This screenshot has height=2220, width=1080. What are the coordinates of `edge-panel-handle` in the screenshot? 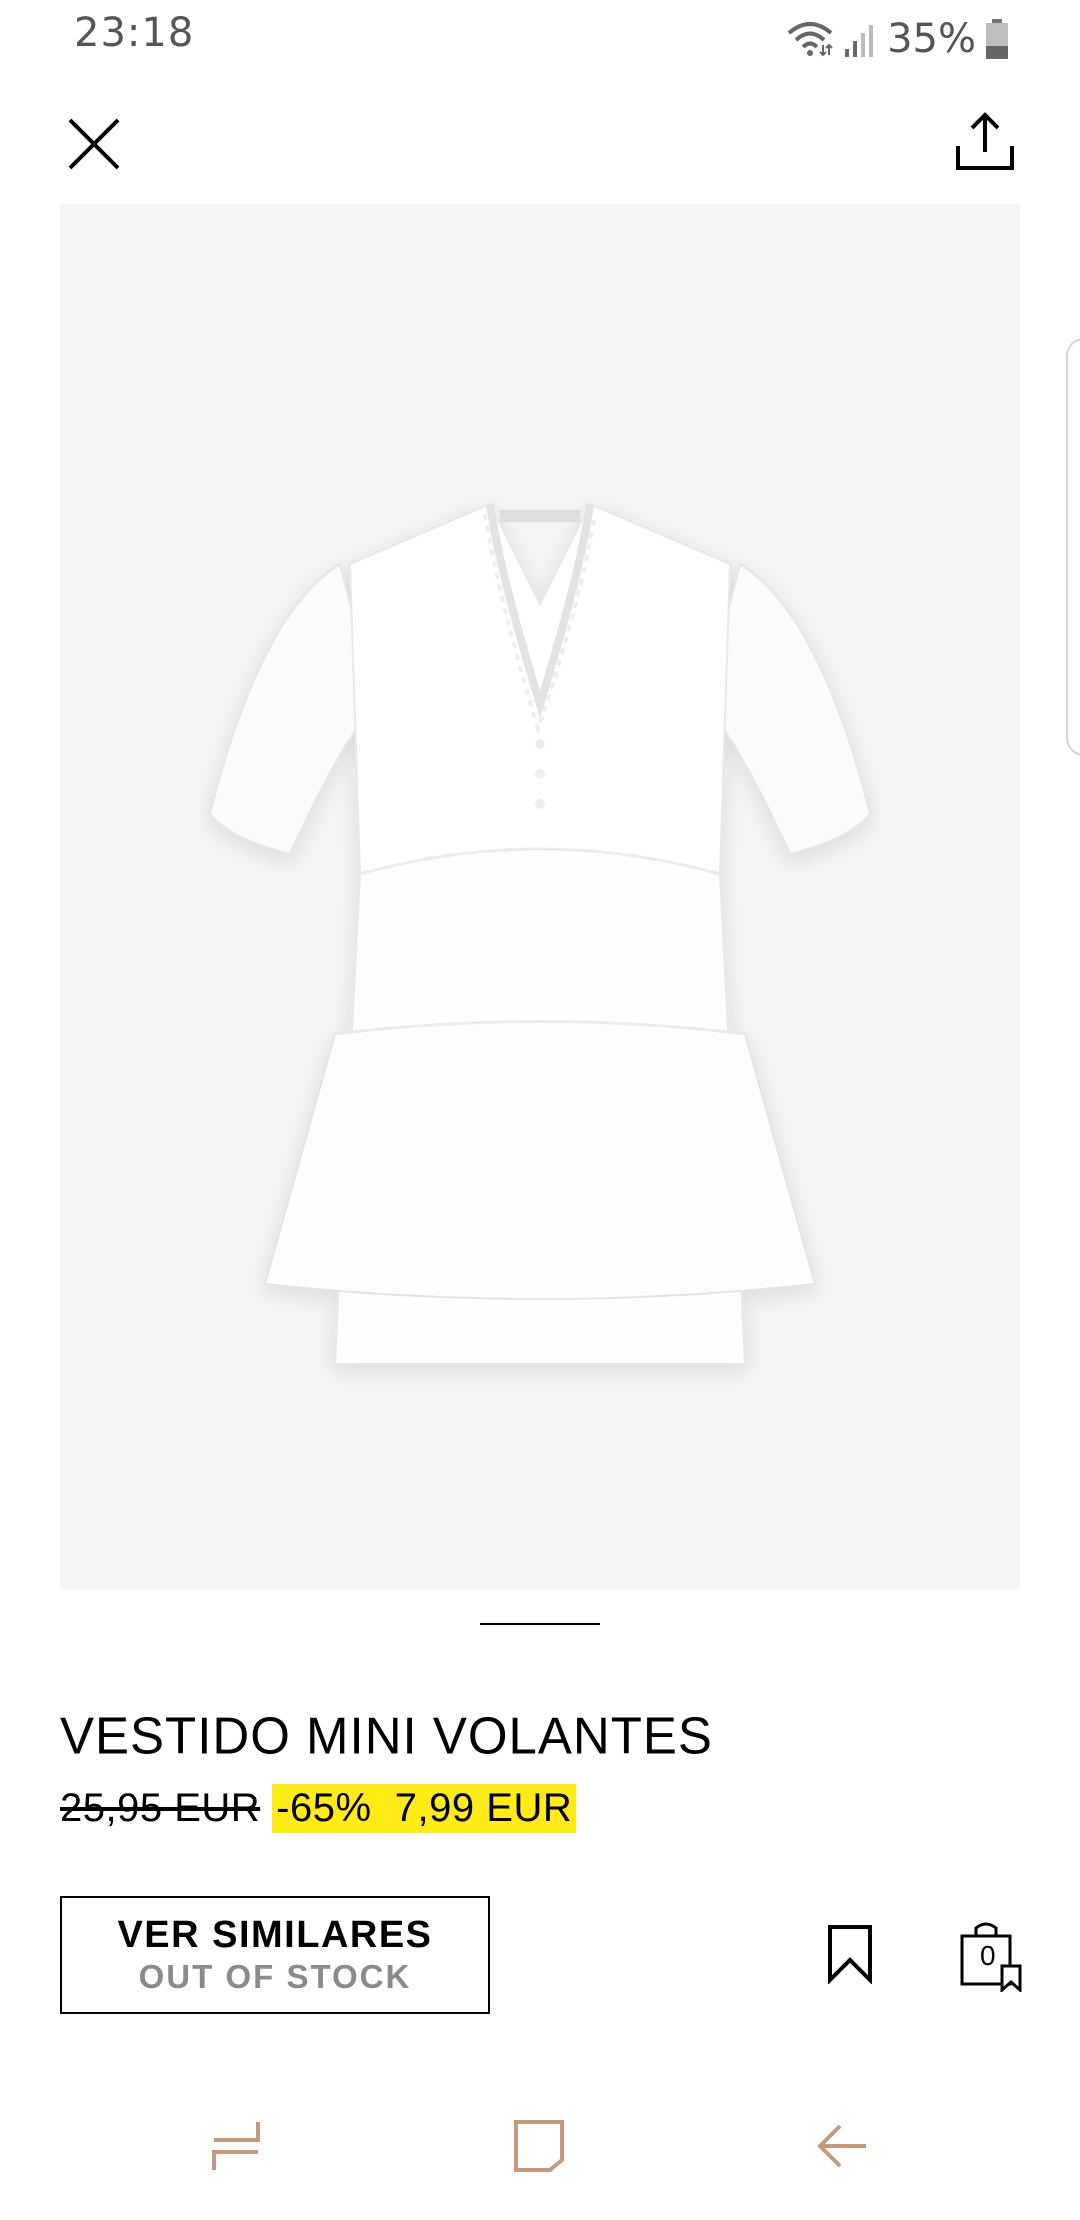 It's located at (1073, 547).